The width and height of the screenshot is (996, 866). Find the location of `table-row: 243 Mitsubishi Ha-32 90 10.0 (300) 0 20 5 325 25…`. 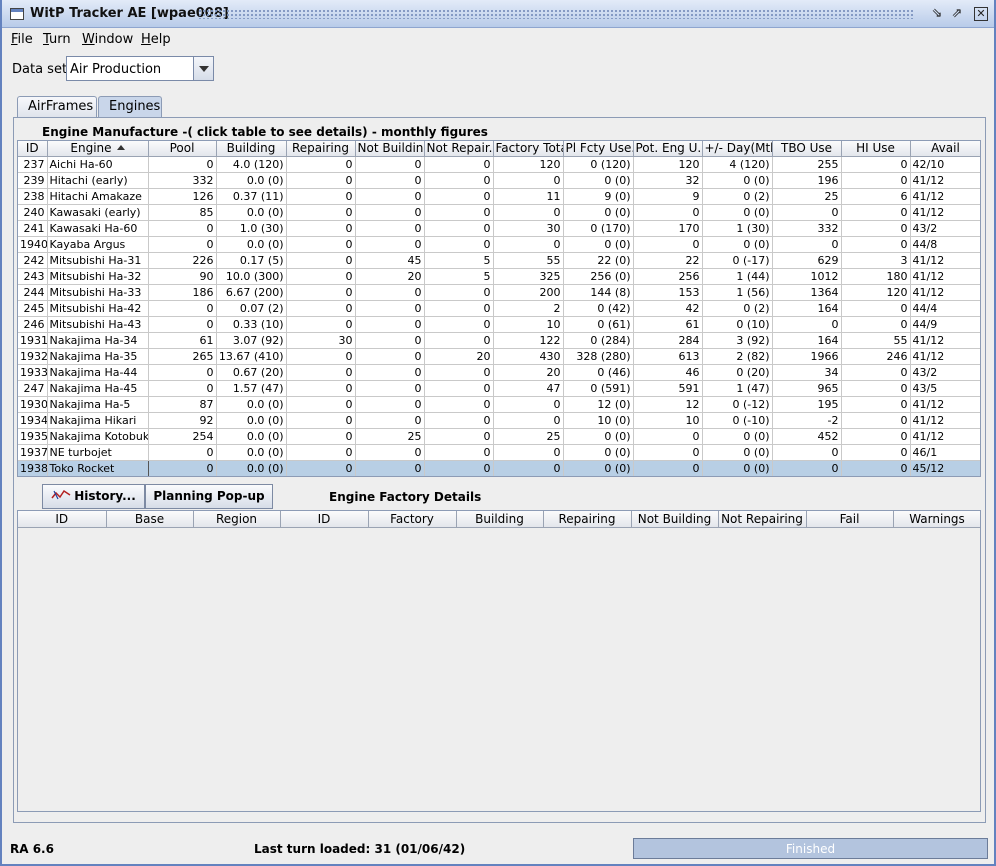

table-row: 243 Mitsubishi Ha-32 90 10.0 (300) 0 20 5 325 25… is located at coordinates (499, 276).